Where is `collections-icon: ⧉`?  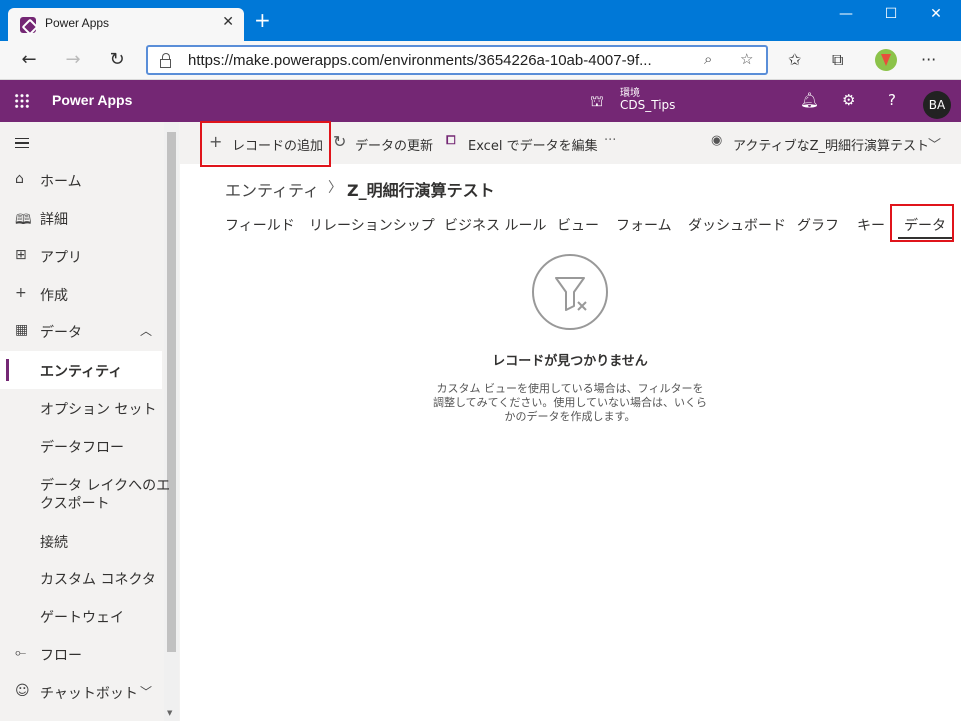
collections-icon: ⧉ is located at coordinates (837, 60).